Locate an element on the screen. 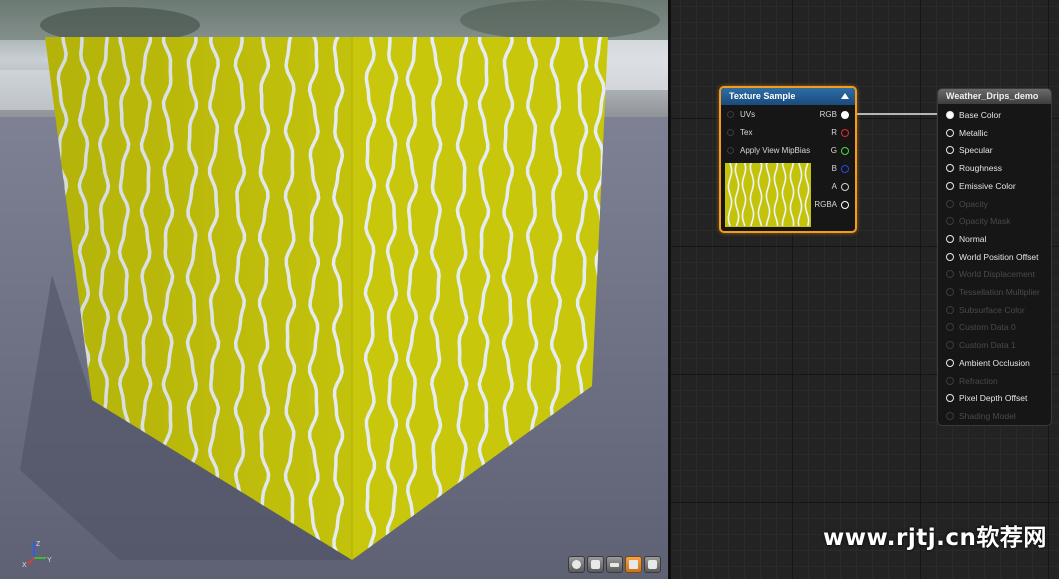 The image size is (1059, 579). material-pin-label: Shading Model is located at coordinates (987, 415).